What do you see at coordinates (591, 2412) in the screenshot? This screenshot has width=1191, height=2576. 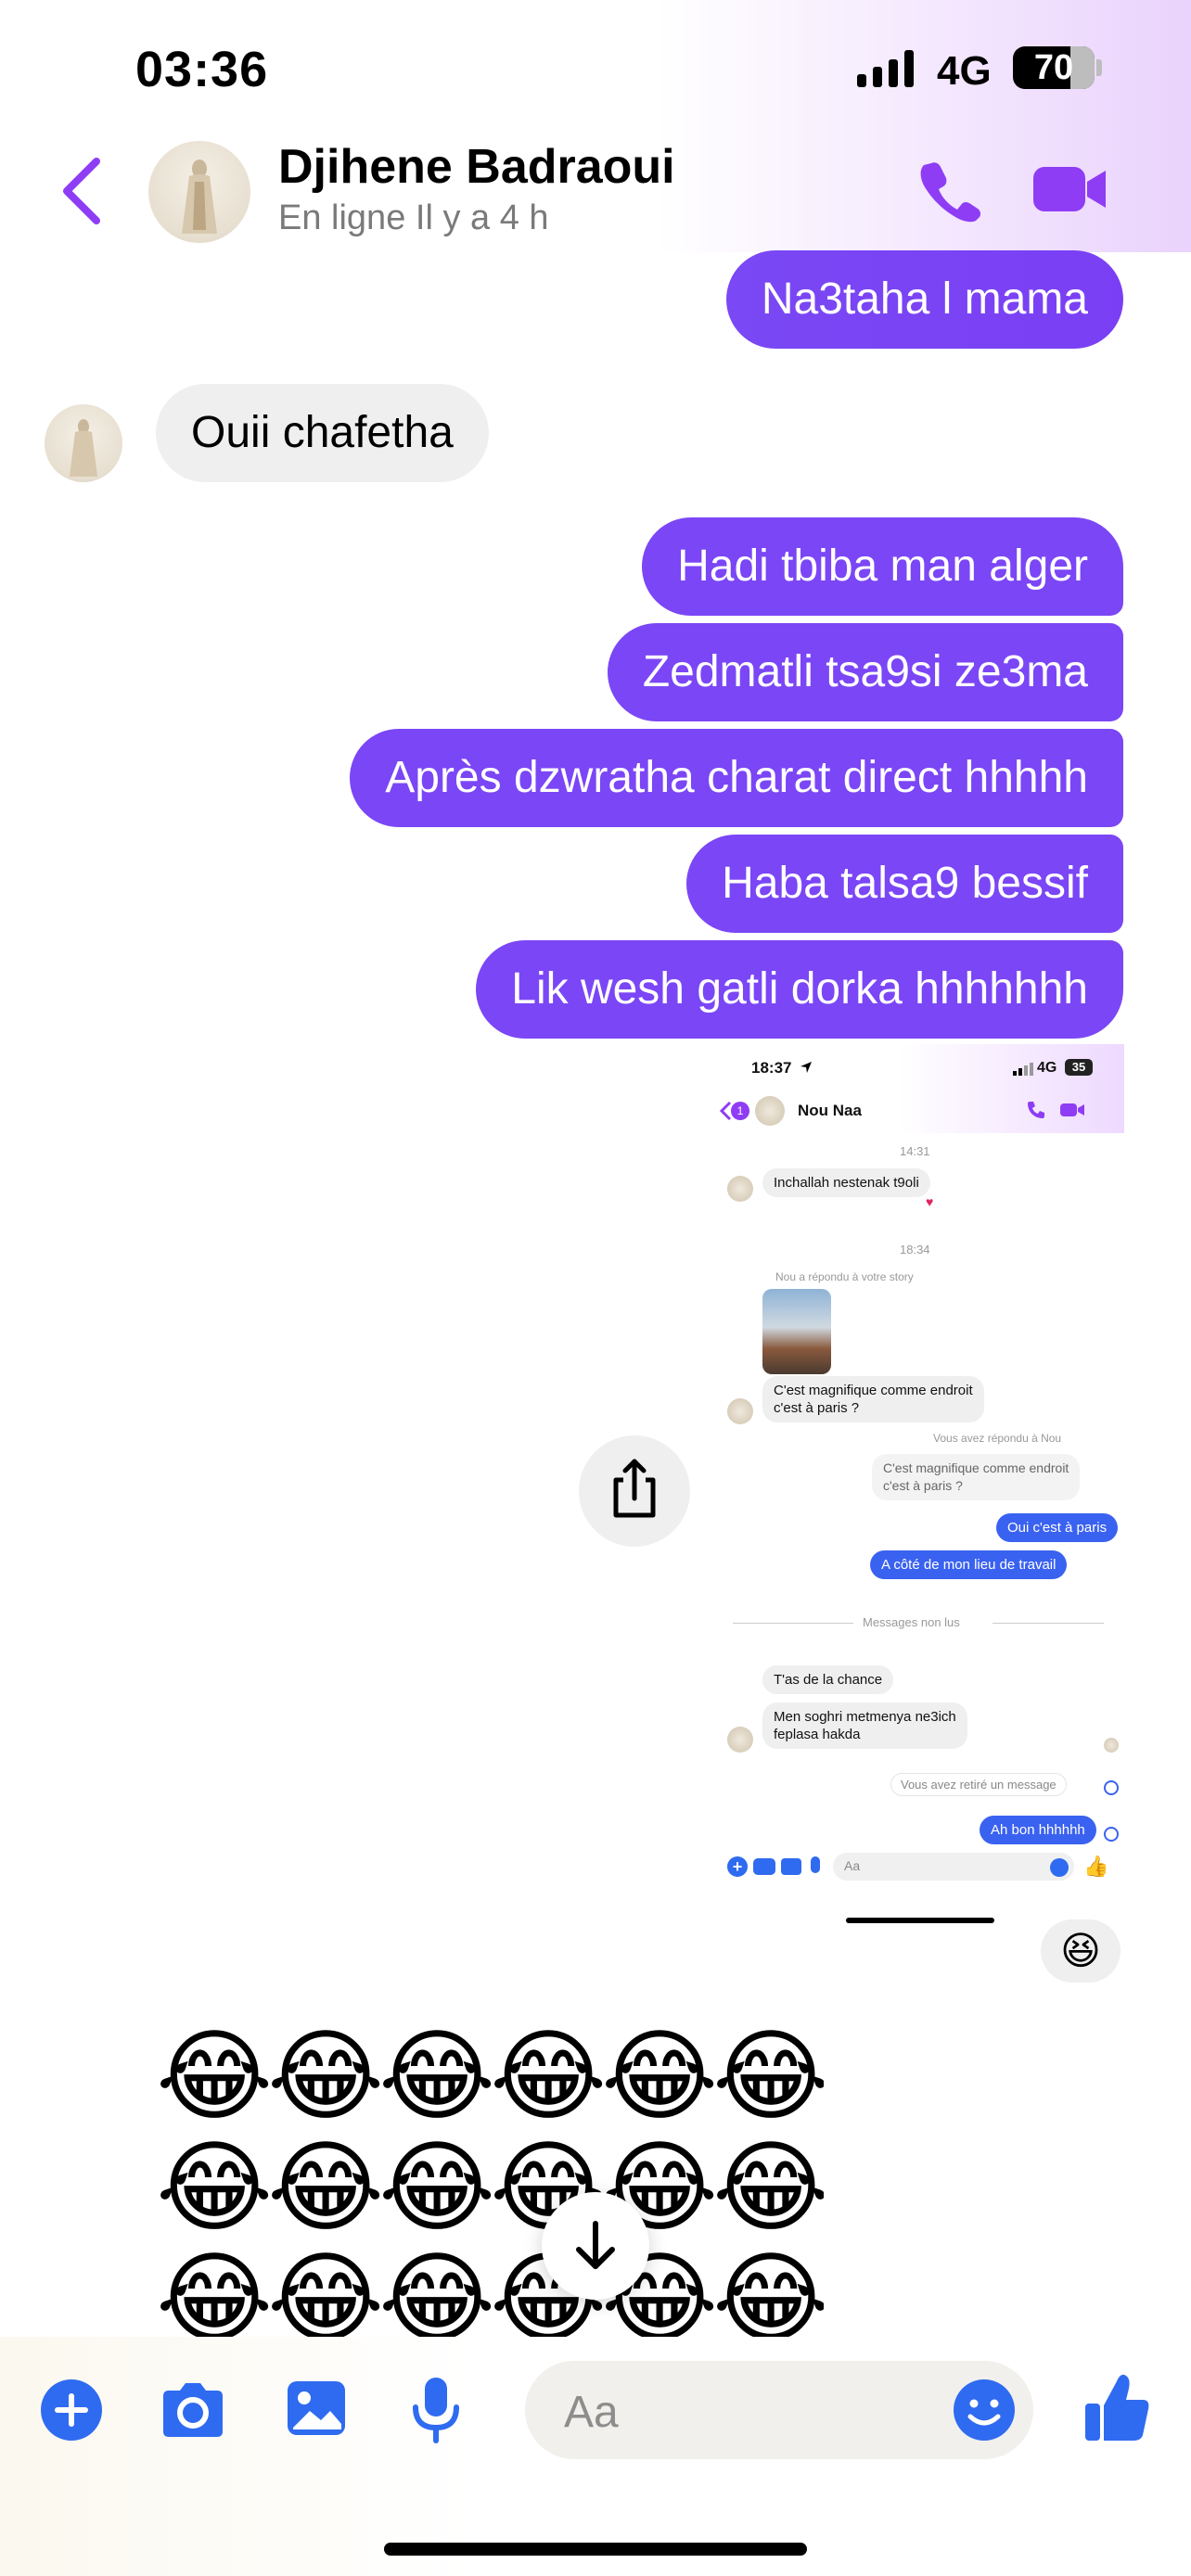 I see `message-input-placeholder: Aa` at bounding box center [591, 2412].